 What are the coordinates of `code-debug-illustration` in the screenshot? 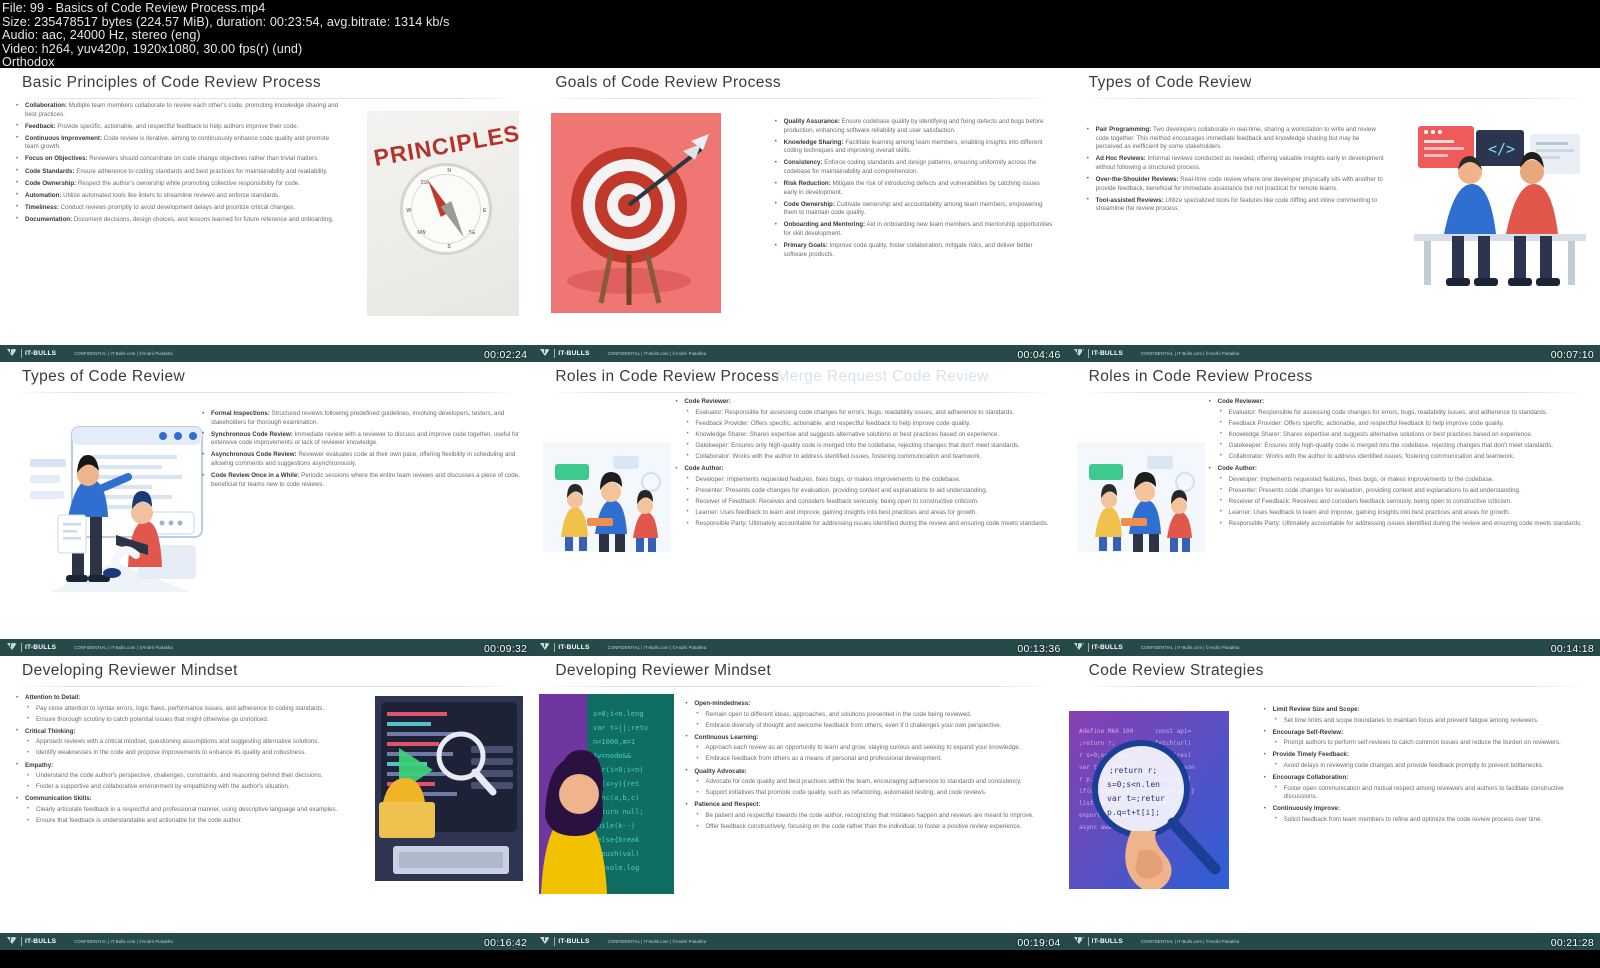 It's located at (449, 788).